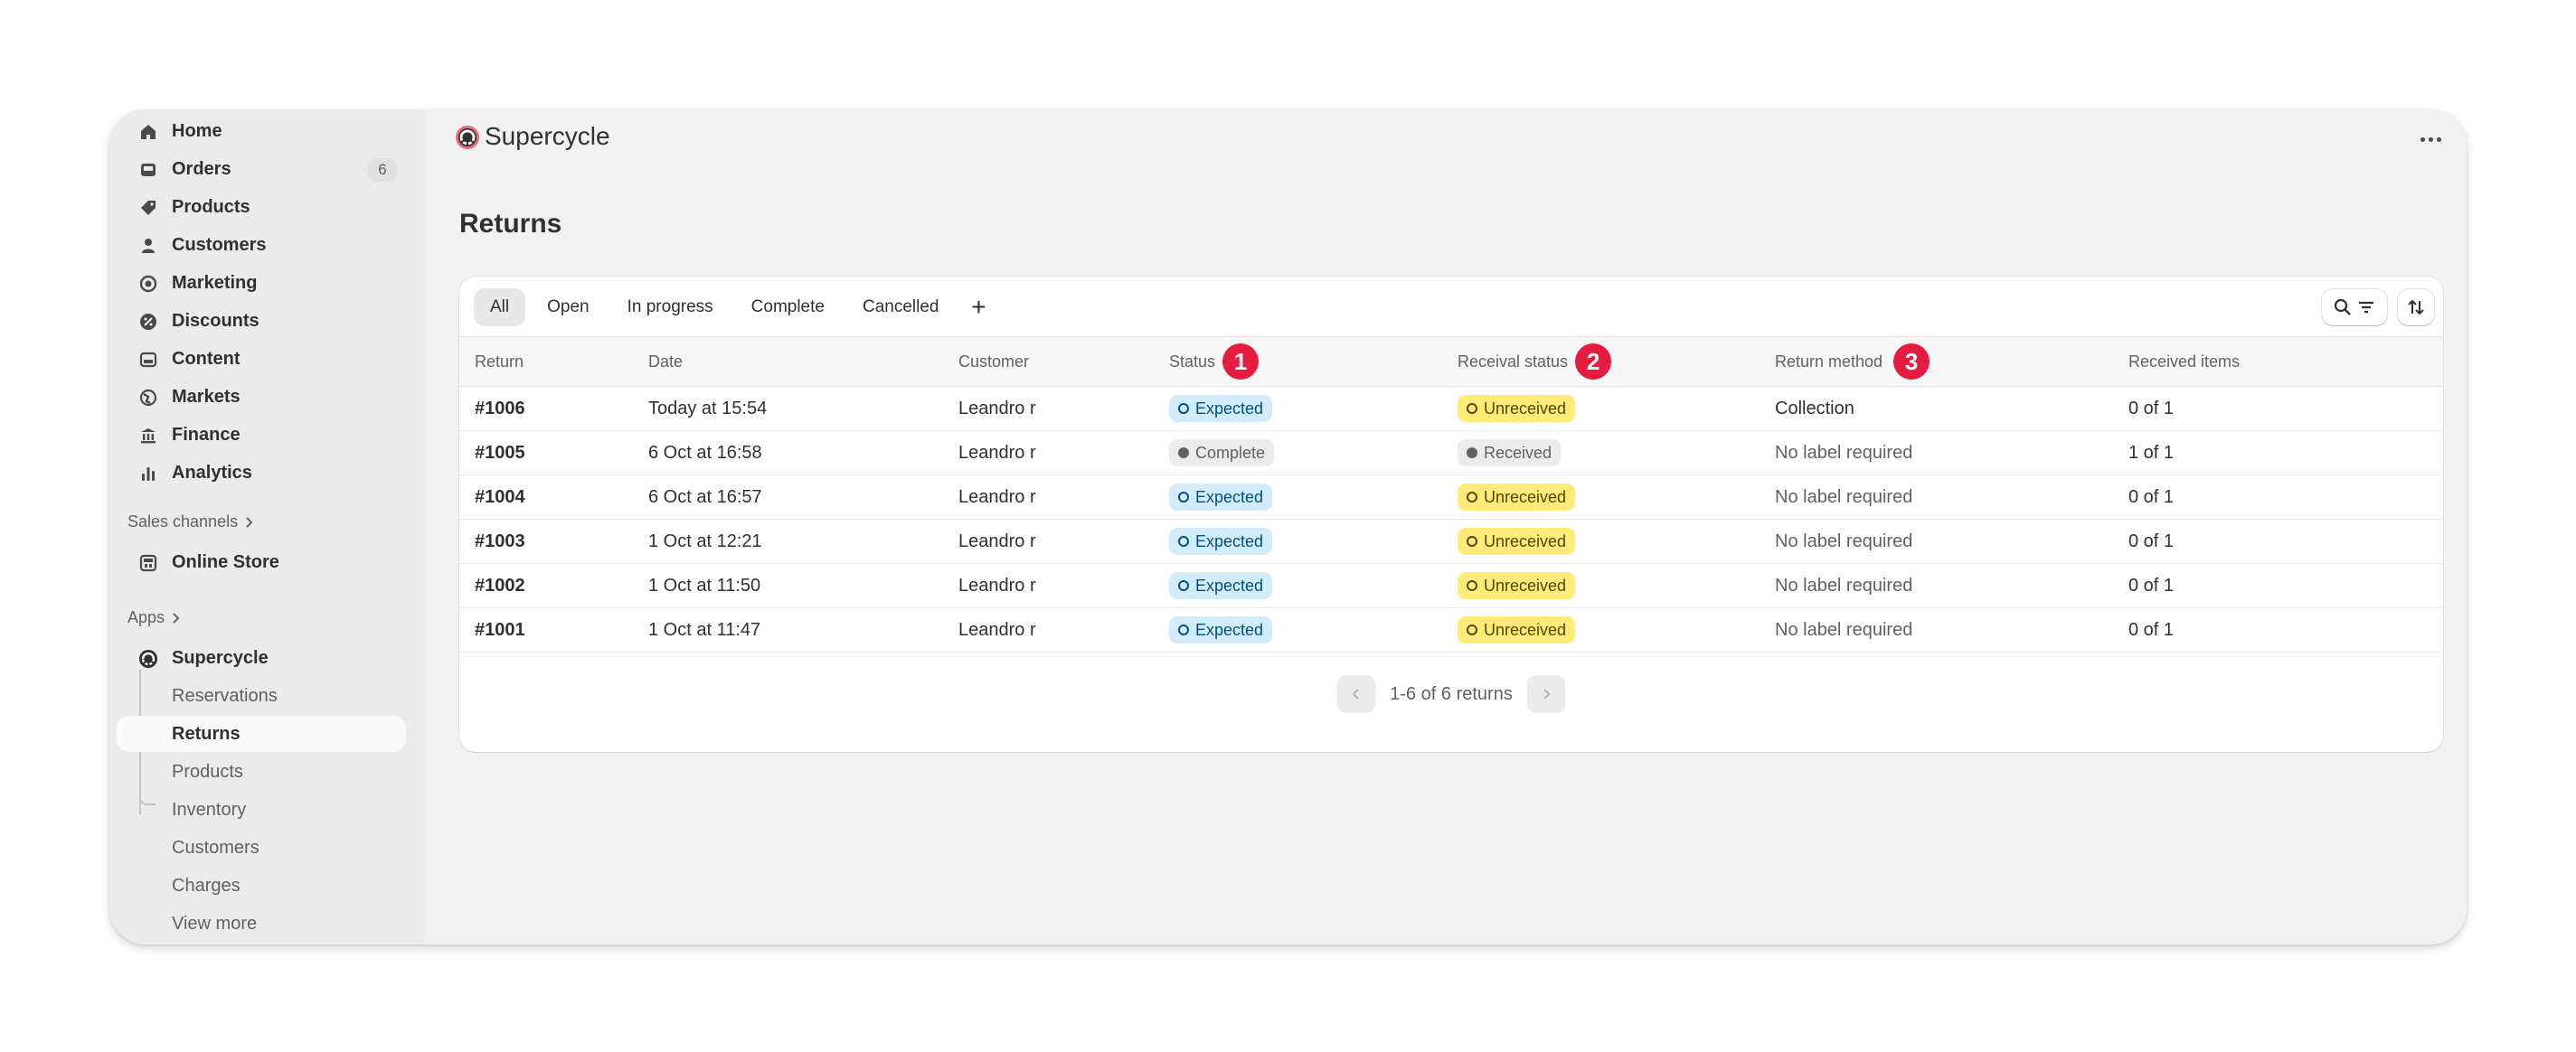 The height and width of the screenshot is (1052, 2576). What do you see at coordinates (468, 137) in the screenshot?
I see `supercycle-logo-icon` at bounding box center [468, 137].